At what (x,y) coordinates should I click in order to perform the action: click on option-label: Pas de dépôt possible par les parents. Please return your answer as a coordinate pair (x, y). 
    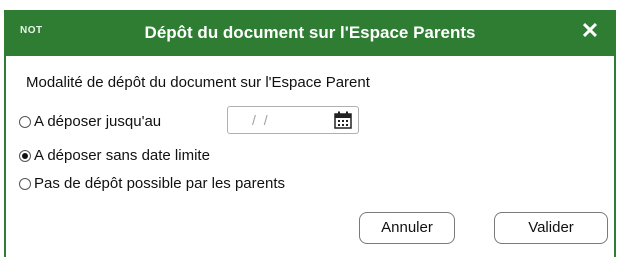
    Looking at the image, I should click on (159, 183).